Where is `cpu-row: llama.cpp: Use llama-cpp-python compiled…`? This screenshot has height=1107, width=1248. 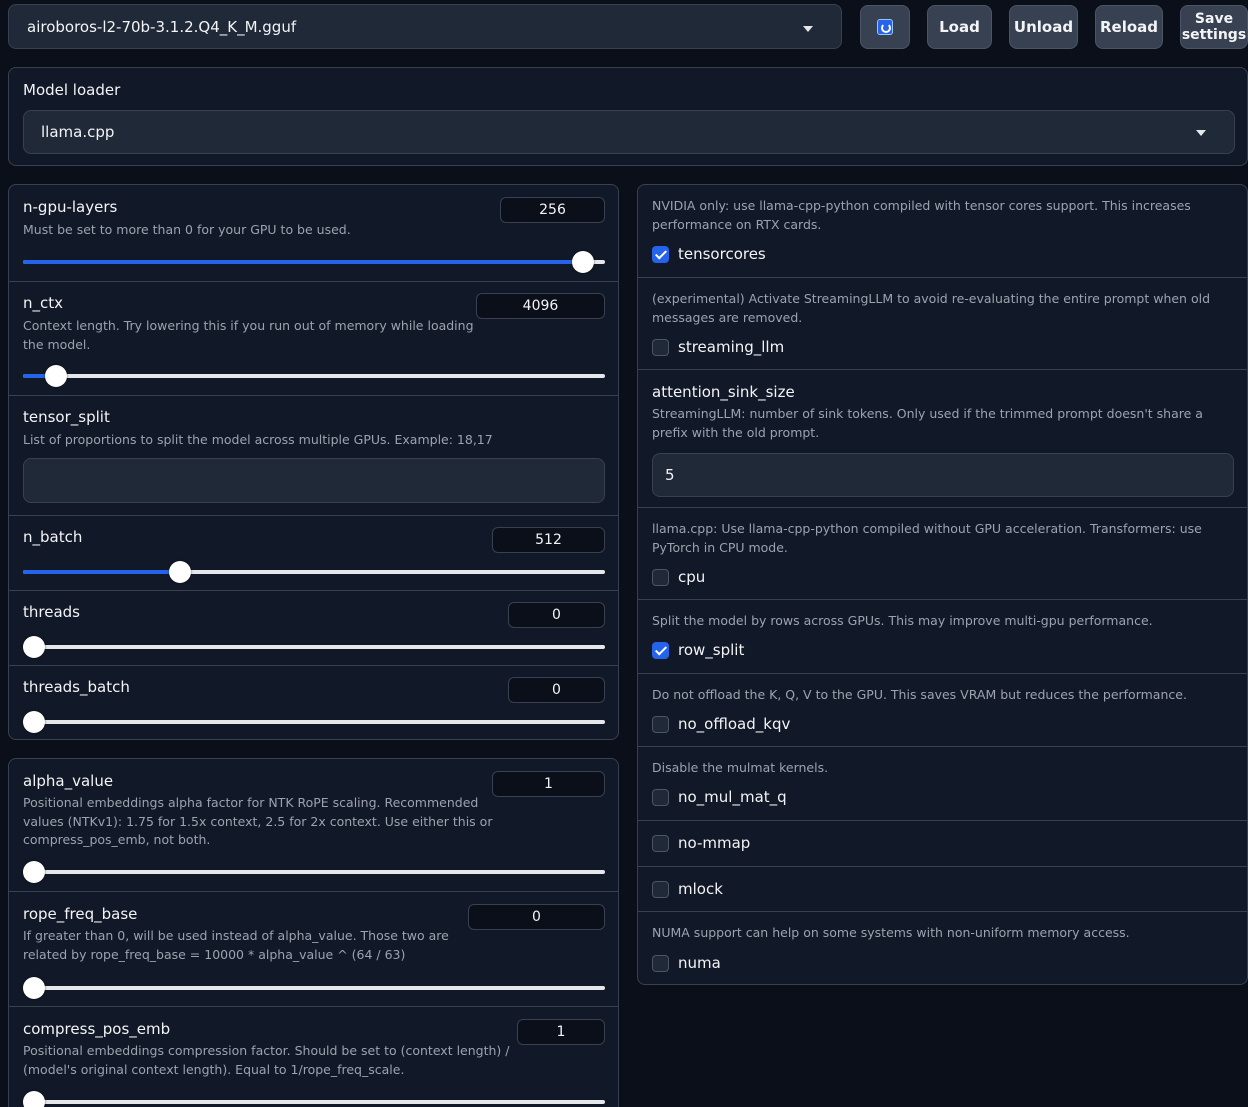 cpu-row: llama.cpp: Use llama-cpp-python compiled… is located at coordinates (942, 553).